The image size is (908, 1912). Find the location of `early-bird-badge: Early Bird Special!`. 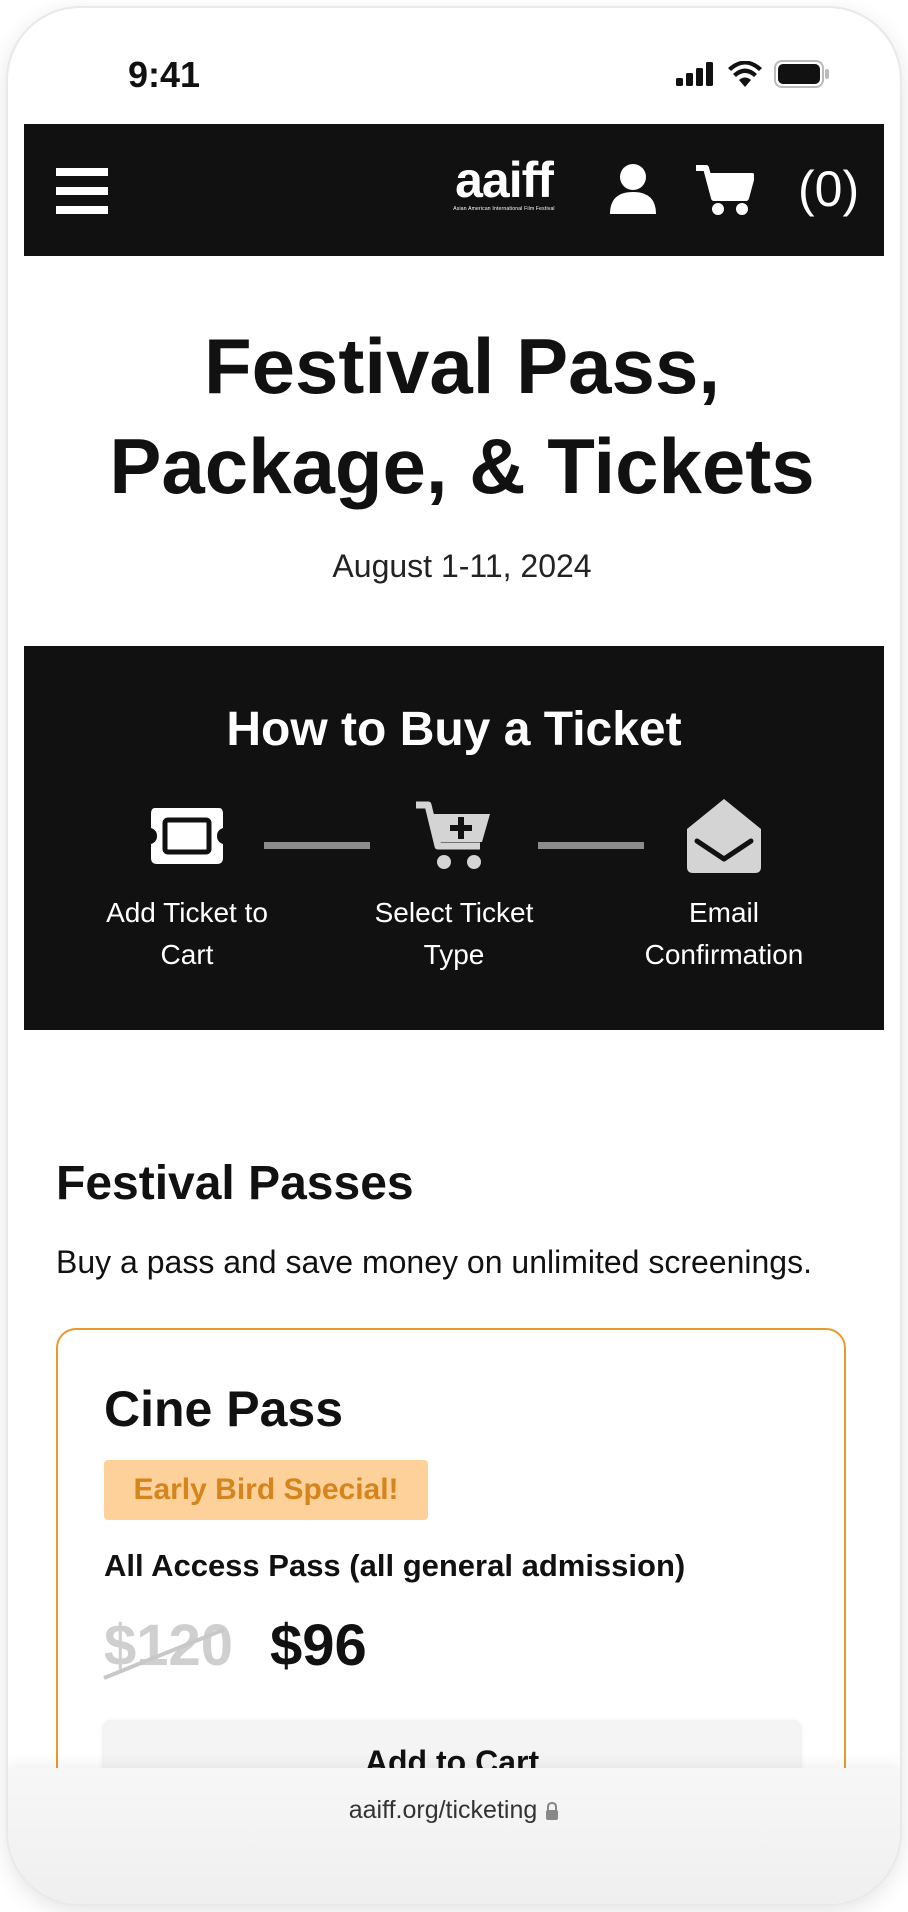

early-bird-badge: Early Bird Special! is located at coordinates (266, 1490).